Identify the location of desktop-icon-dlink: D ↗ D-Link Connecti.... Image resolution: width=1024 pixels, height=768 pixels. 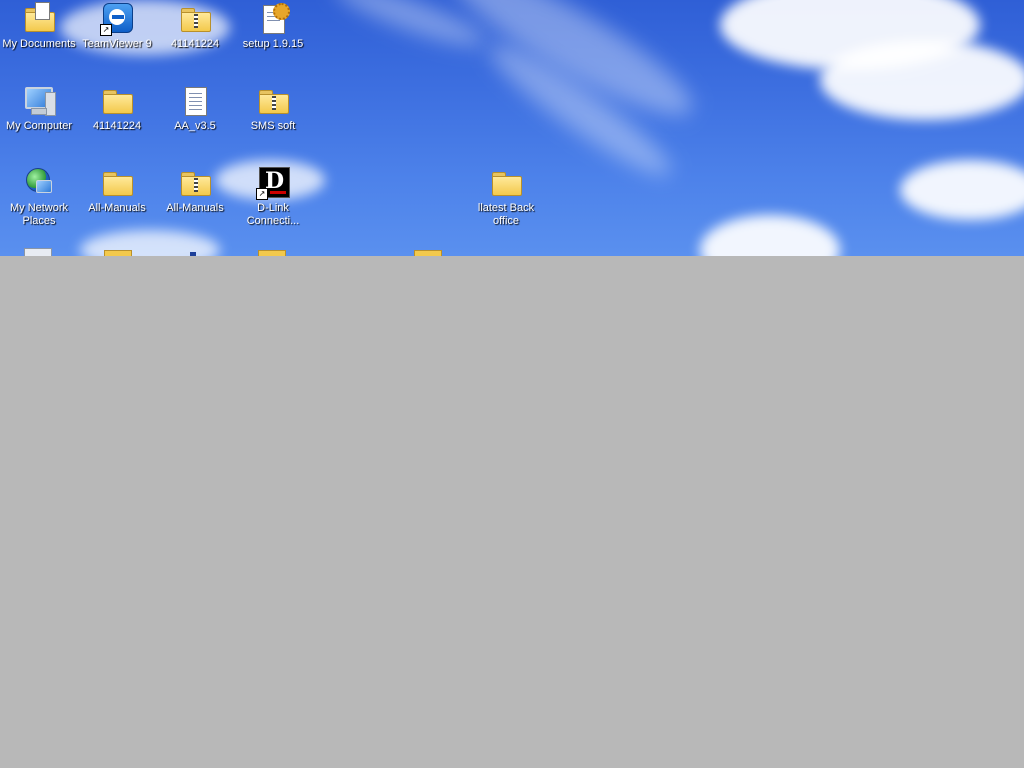
(273, 197).